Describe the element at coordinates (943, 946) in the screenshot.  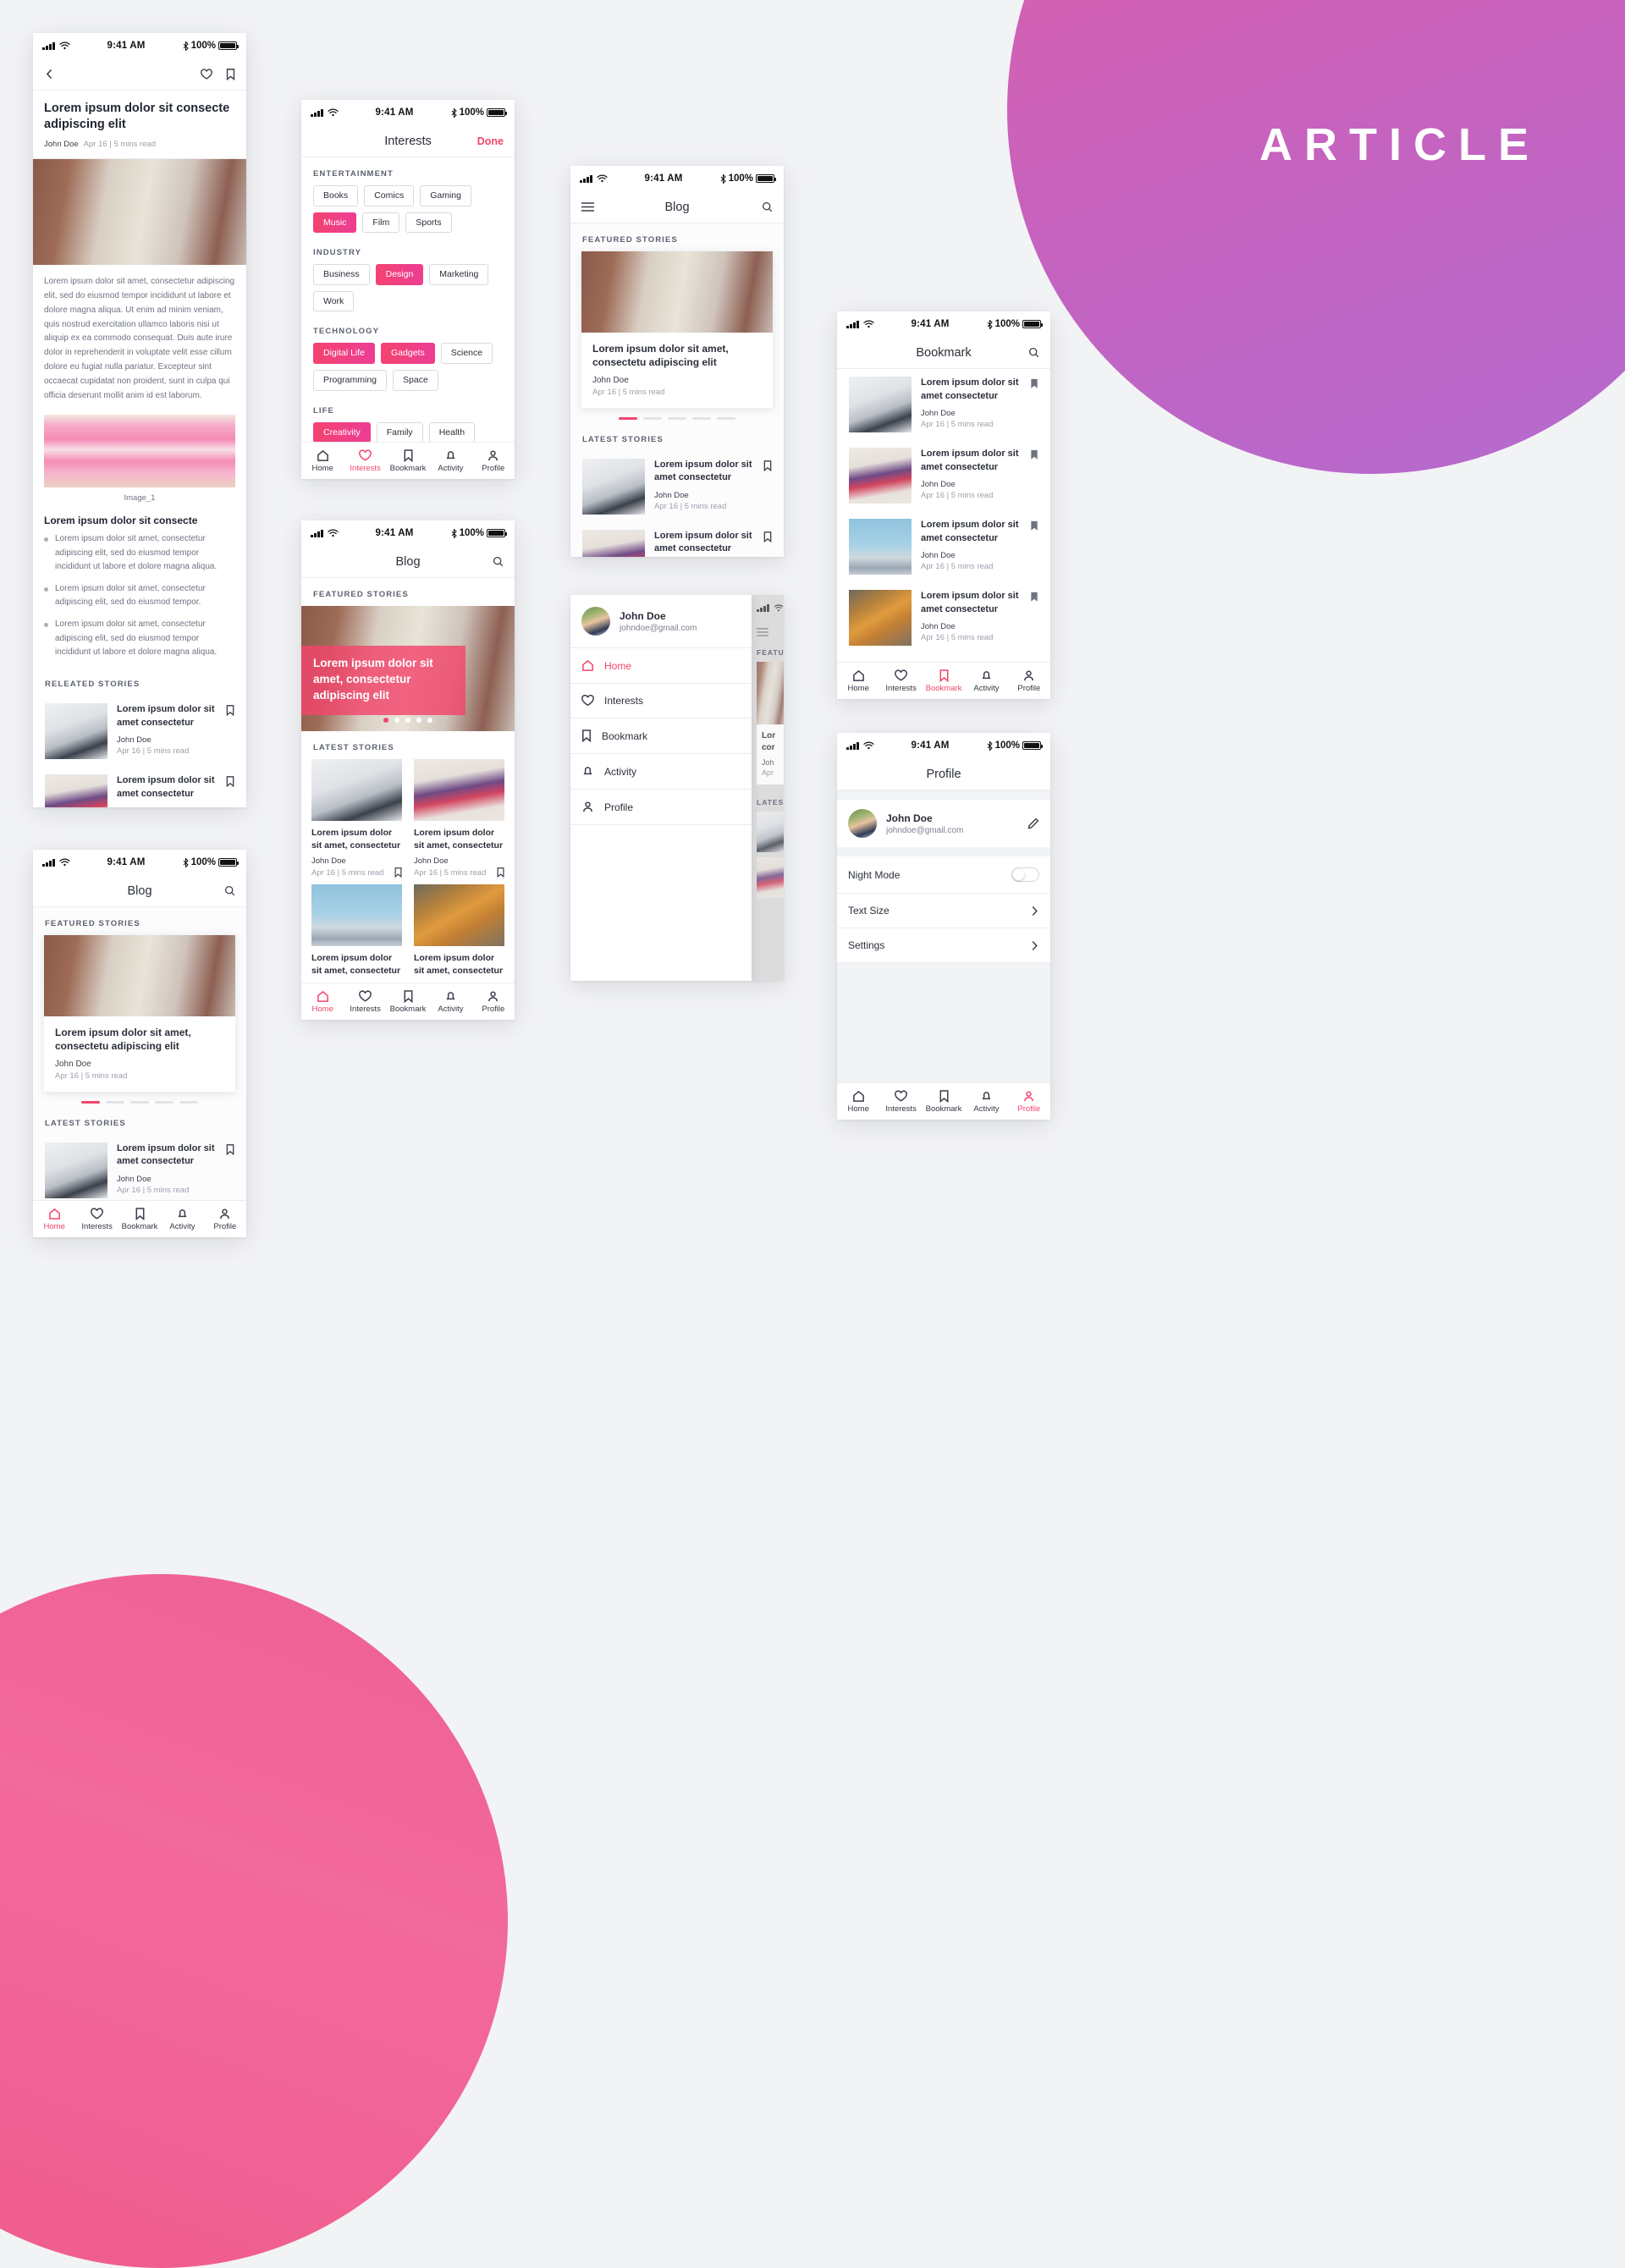
I see `profile-row-settings: Settings` at that location.